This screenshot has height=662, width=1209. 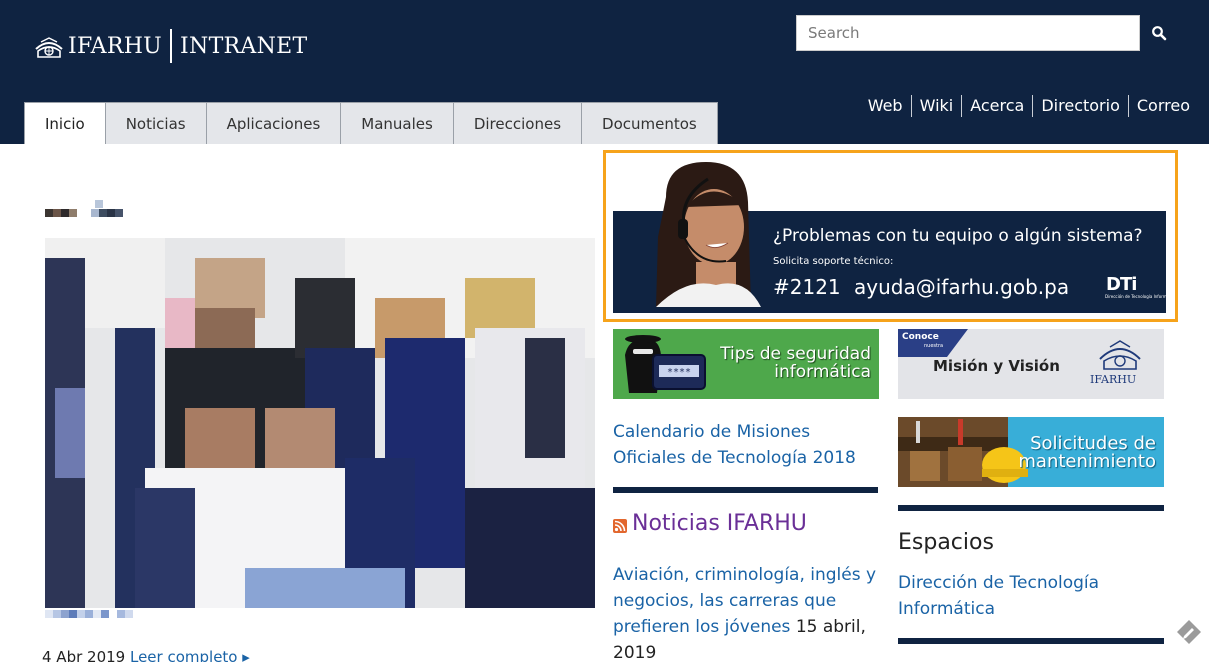 I want to click on logo-name: IFARHU, so click(x=115, y=46).